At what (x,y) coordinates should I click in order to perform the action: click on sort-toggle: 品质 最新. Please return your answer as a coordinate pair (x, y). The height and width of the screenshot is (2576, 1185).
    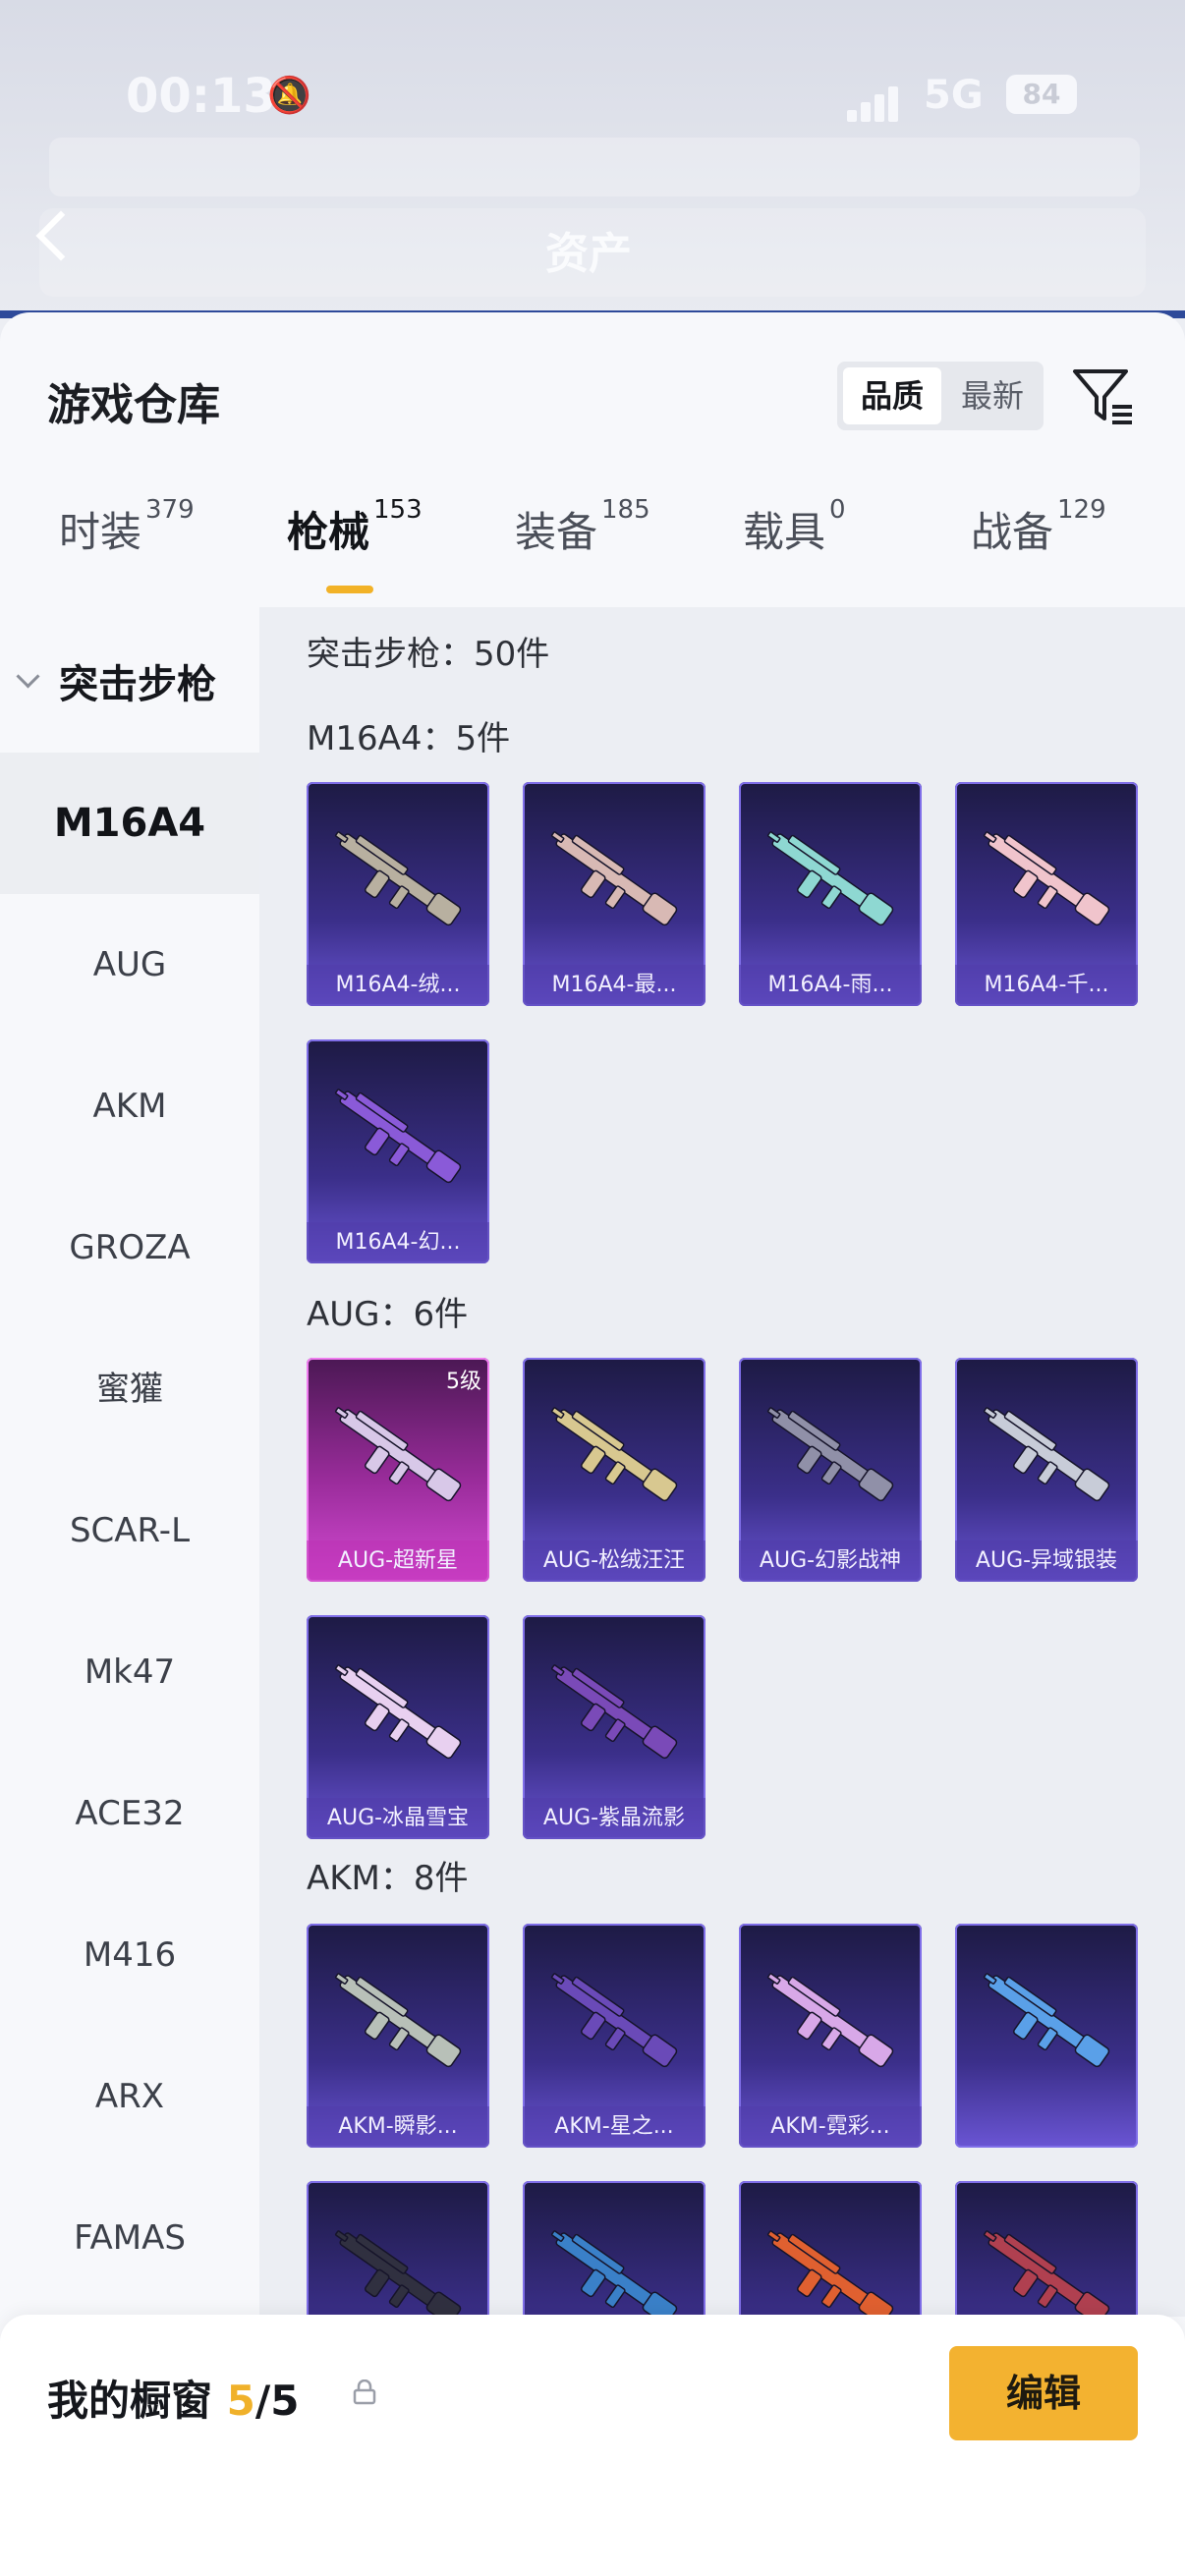
    Looking at the image, I should click on (941, 396).